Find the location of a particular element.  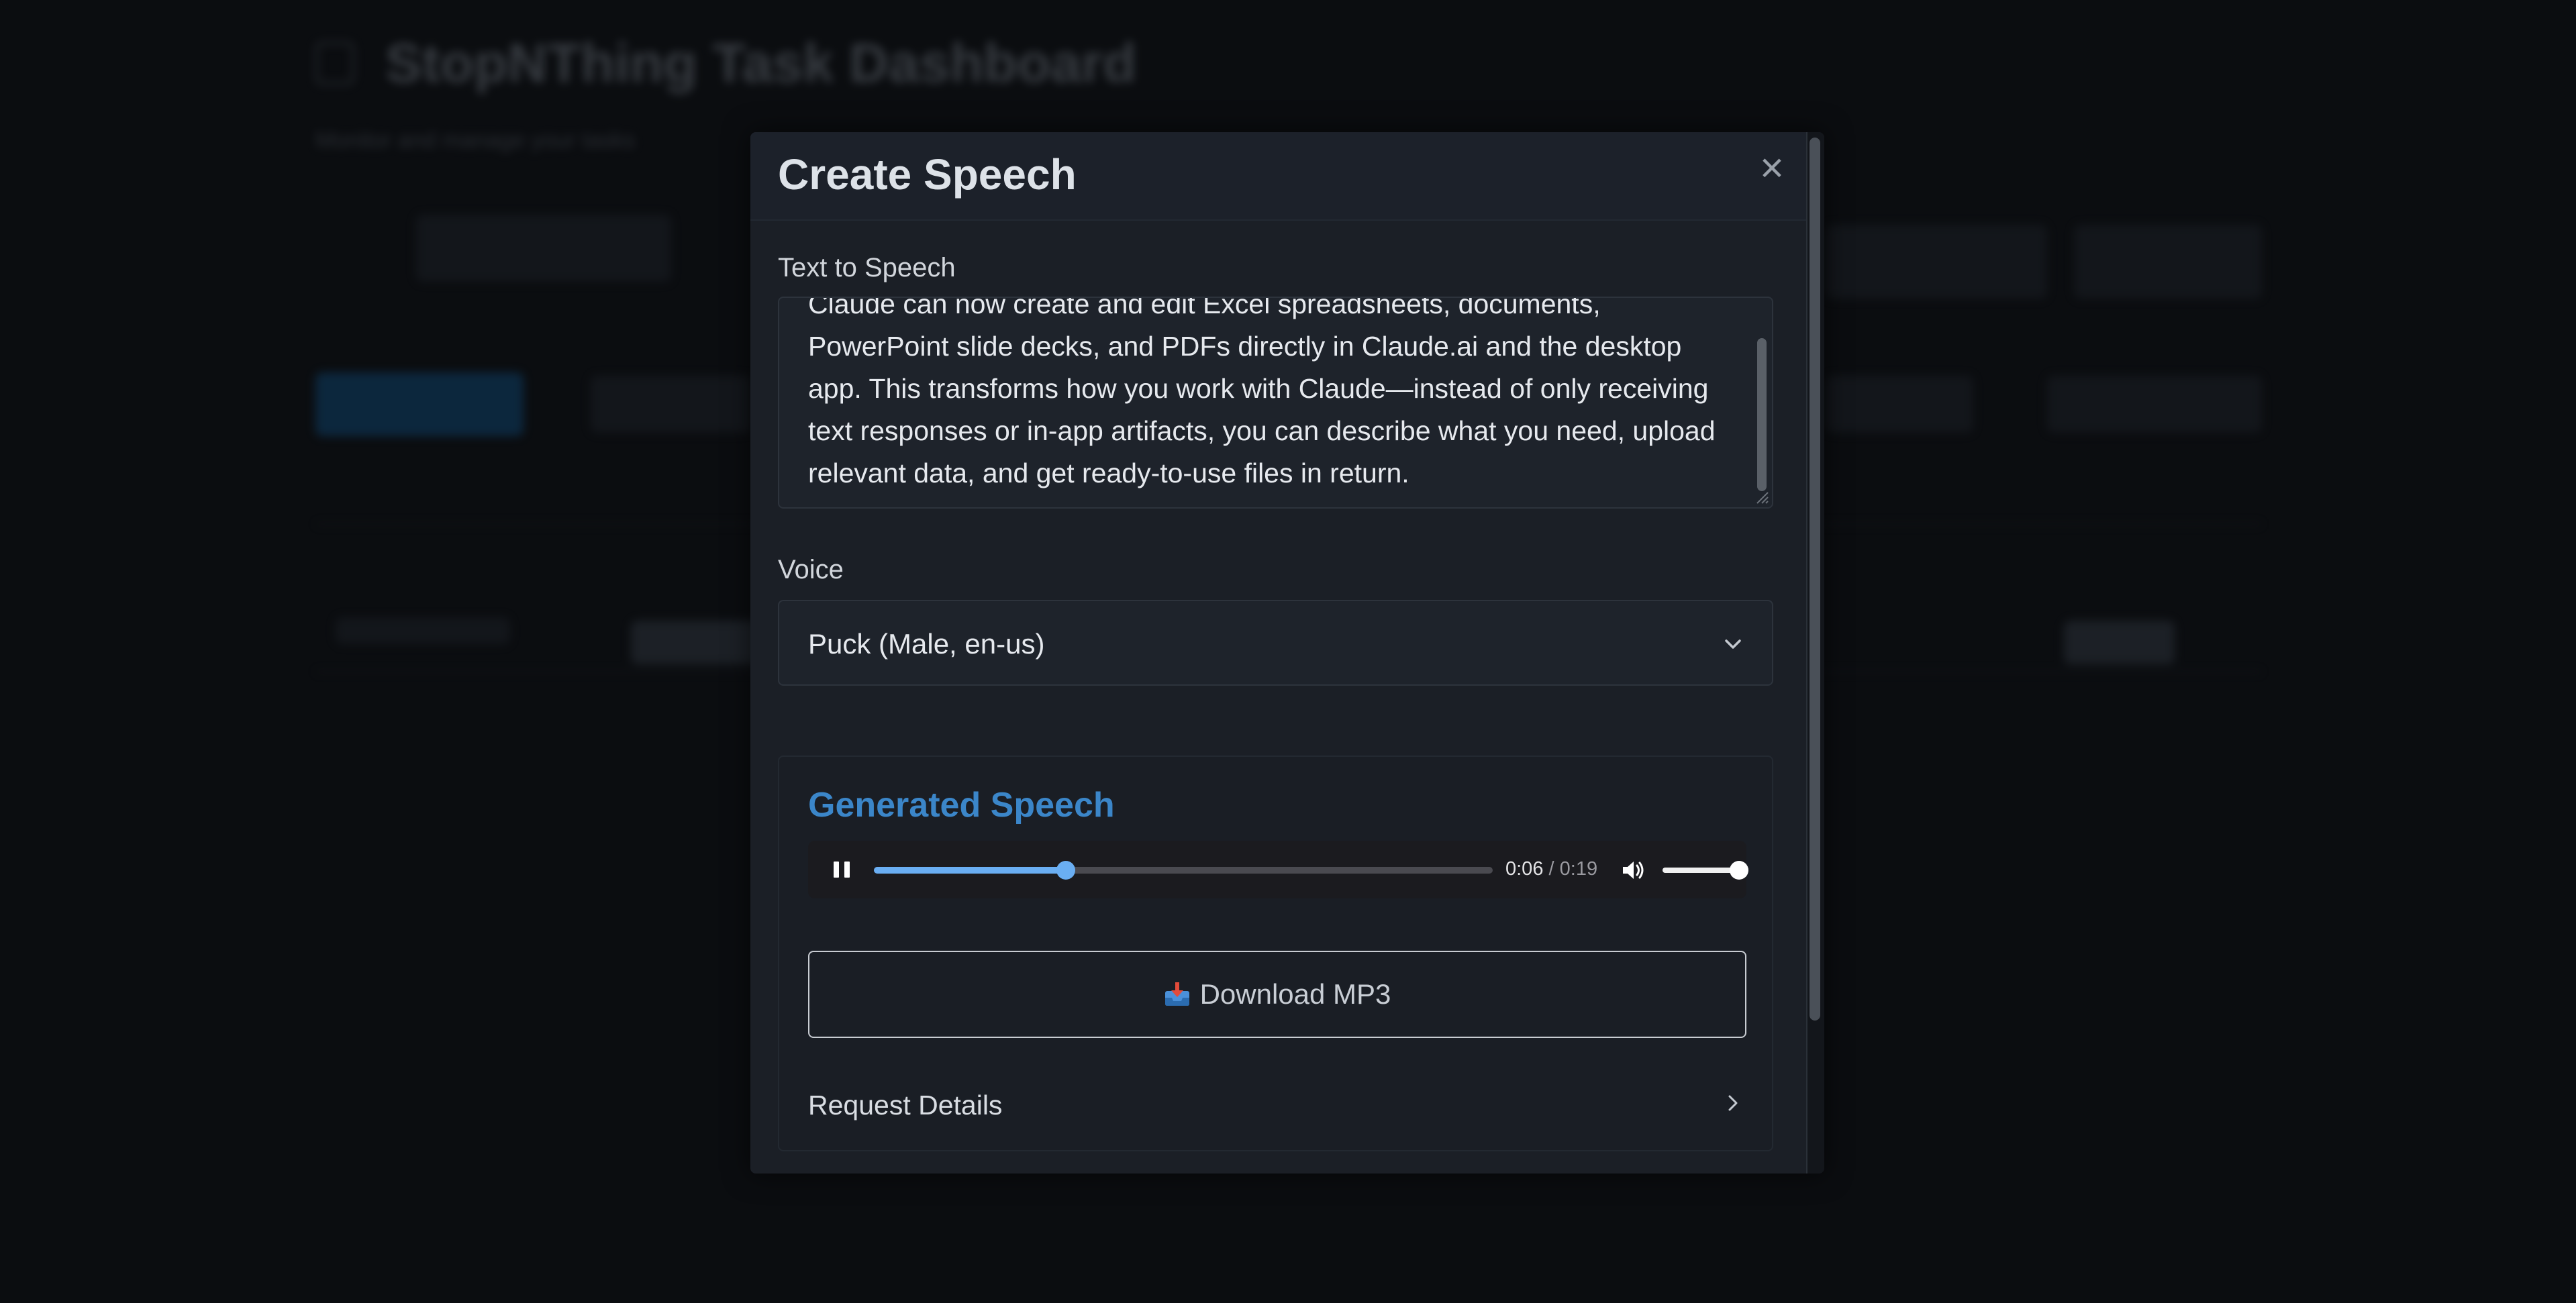

download-mp3-button: Download MP3 is located at coordinates (1277, 994).